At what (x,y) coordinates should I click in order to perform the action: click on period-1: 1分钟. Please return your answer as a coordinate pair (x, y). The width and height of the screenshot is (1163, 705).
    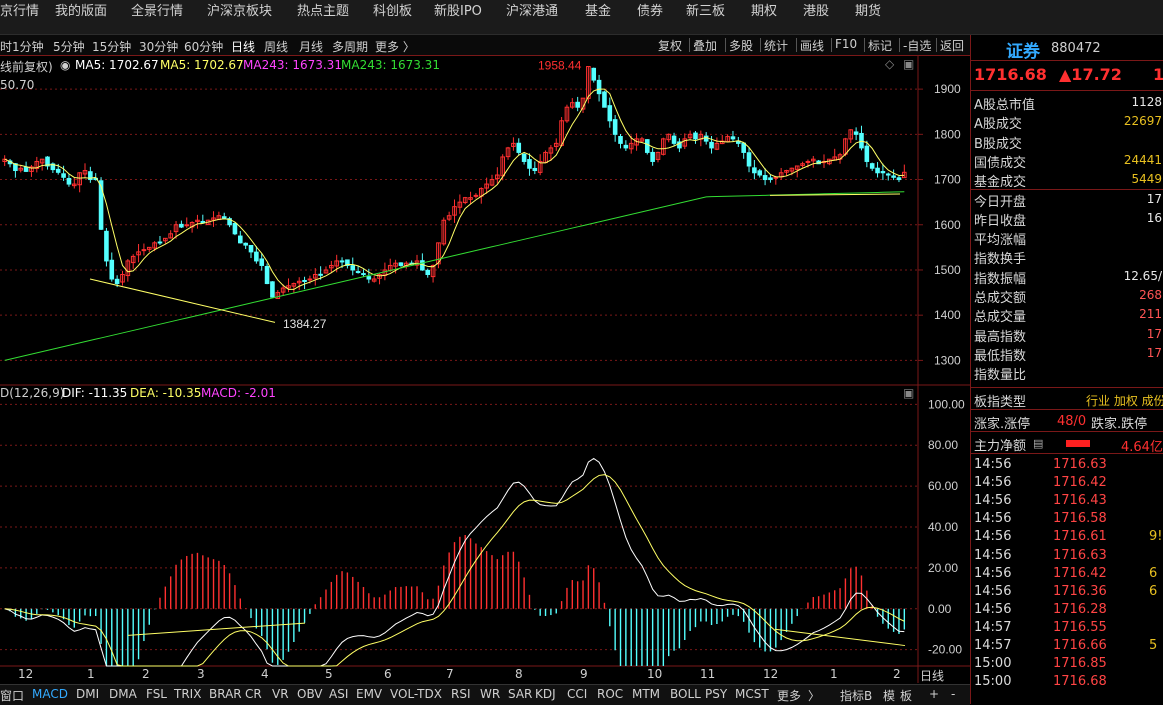
    Looking at the image, I should click on (28, 46).